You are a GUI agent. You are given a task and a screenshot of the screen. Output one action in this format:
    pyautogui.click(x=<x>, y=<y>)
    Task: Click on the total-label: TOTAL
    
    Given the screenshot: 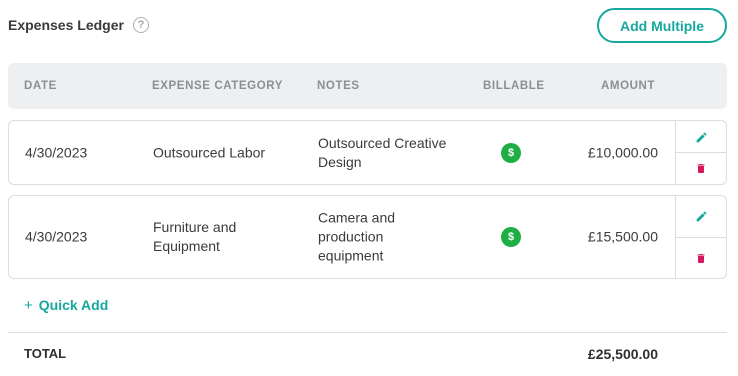 What is the action you would take?
    pyautogui.click(x=45, y=353)
    